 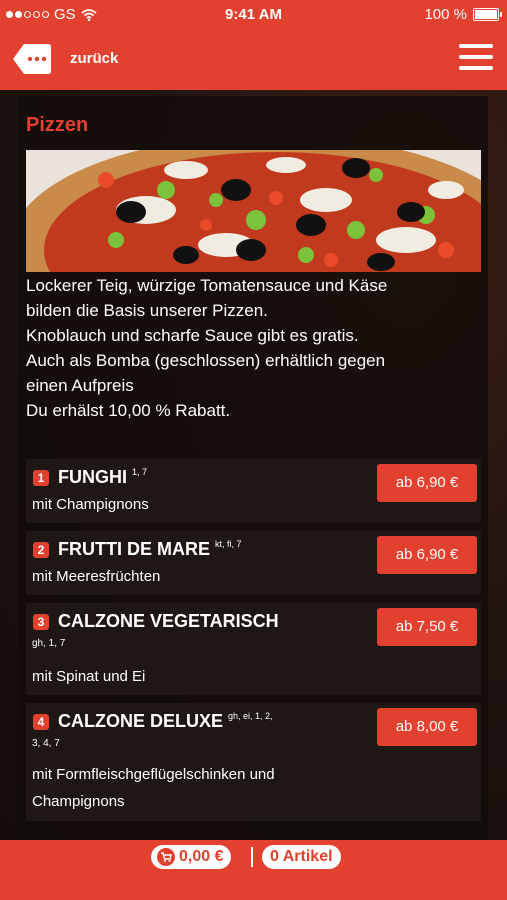 I want to click on item-description: mit Champignons, so click(x=90, y=504).